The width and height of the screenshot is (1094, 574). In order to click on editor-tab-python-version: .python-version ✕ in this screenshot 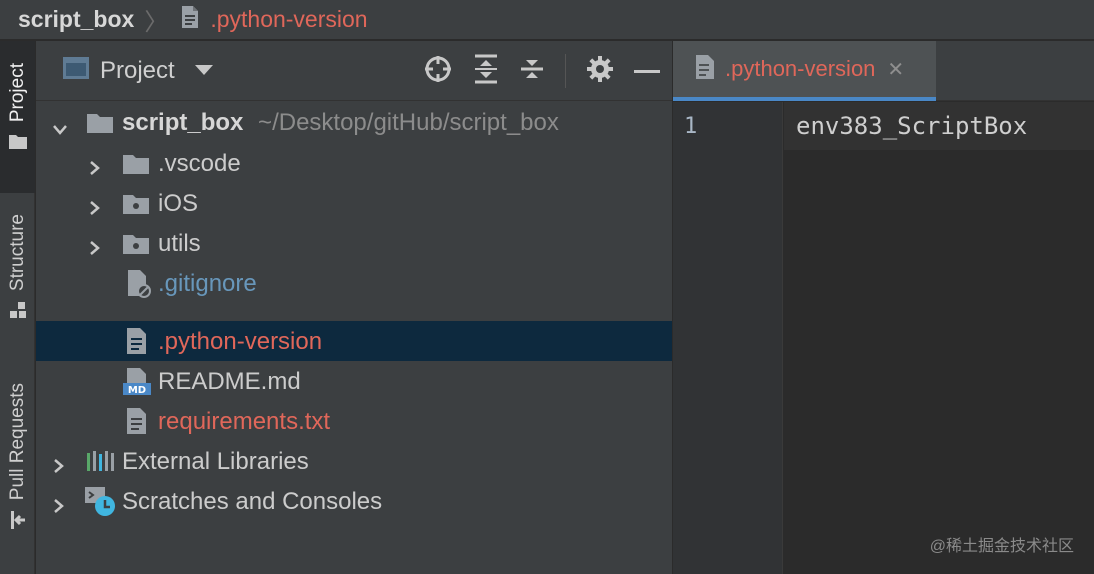, I will do `click(804, 71)`.